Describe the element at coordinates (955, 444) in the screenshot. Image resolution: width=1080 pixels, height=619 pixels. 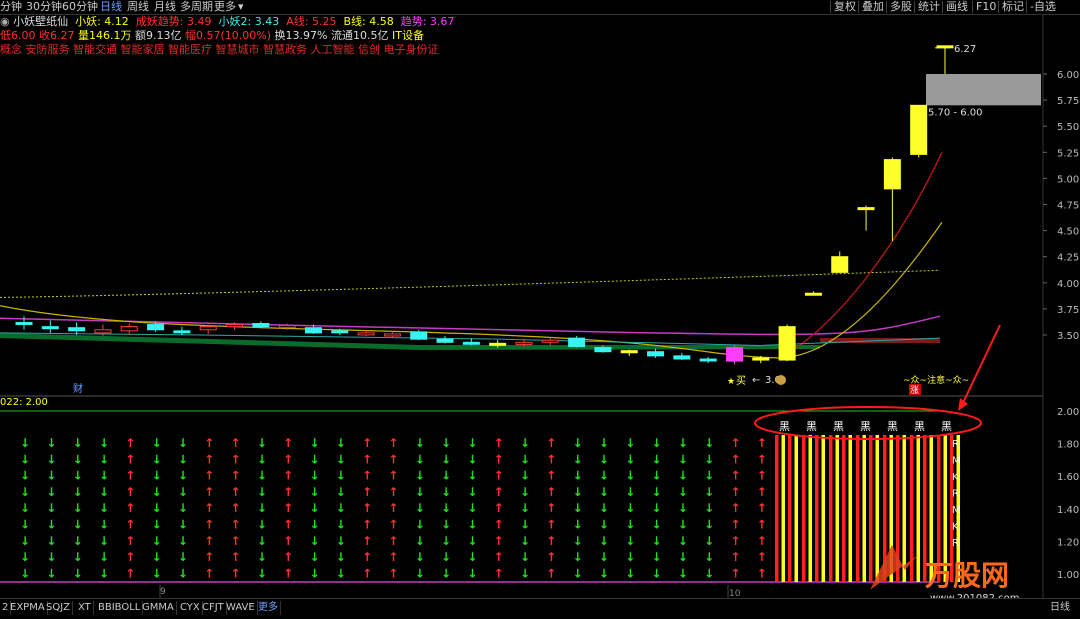
I see `side-letter: R` at that location.